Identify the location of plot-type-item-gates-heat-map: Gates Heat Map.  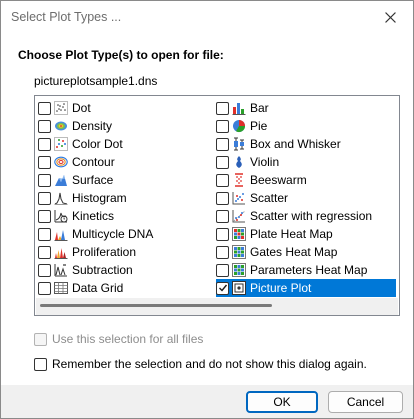
(306, 252).